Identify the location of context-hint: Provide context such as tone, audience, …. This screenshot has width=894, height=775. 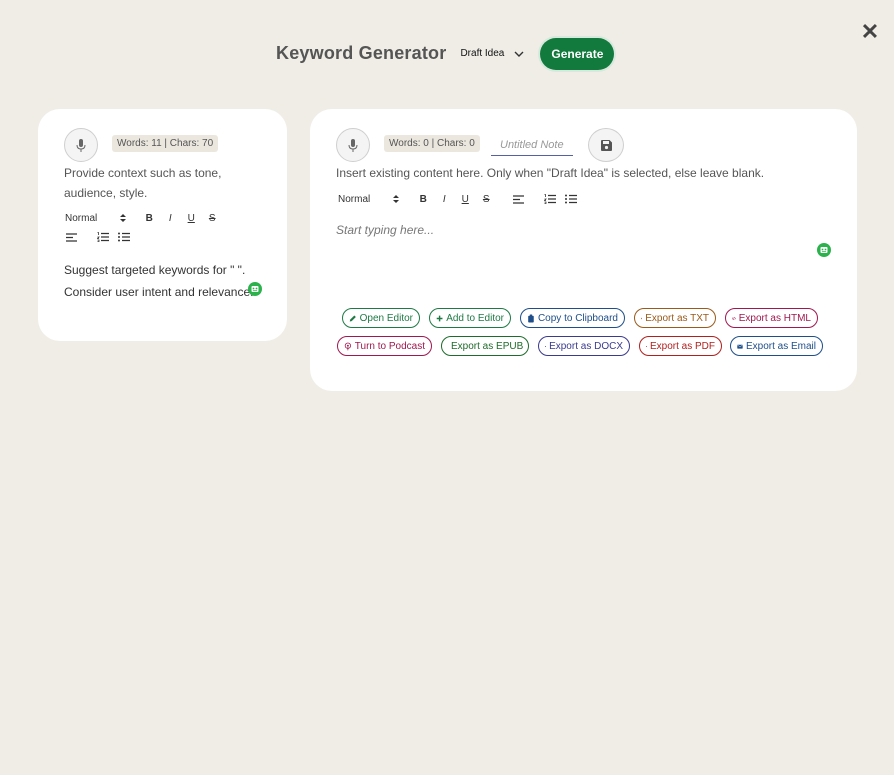
(143, 183).